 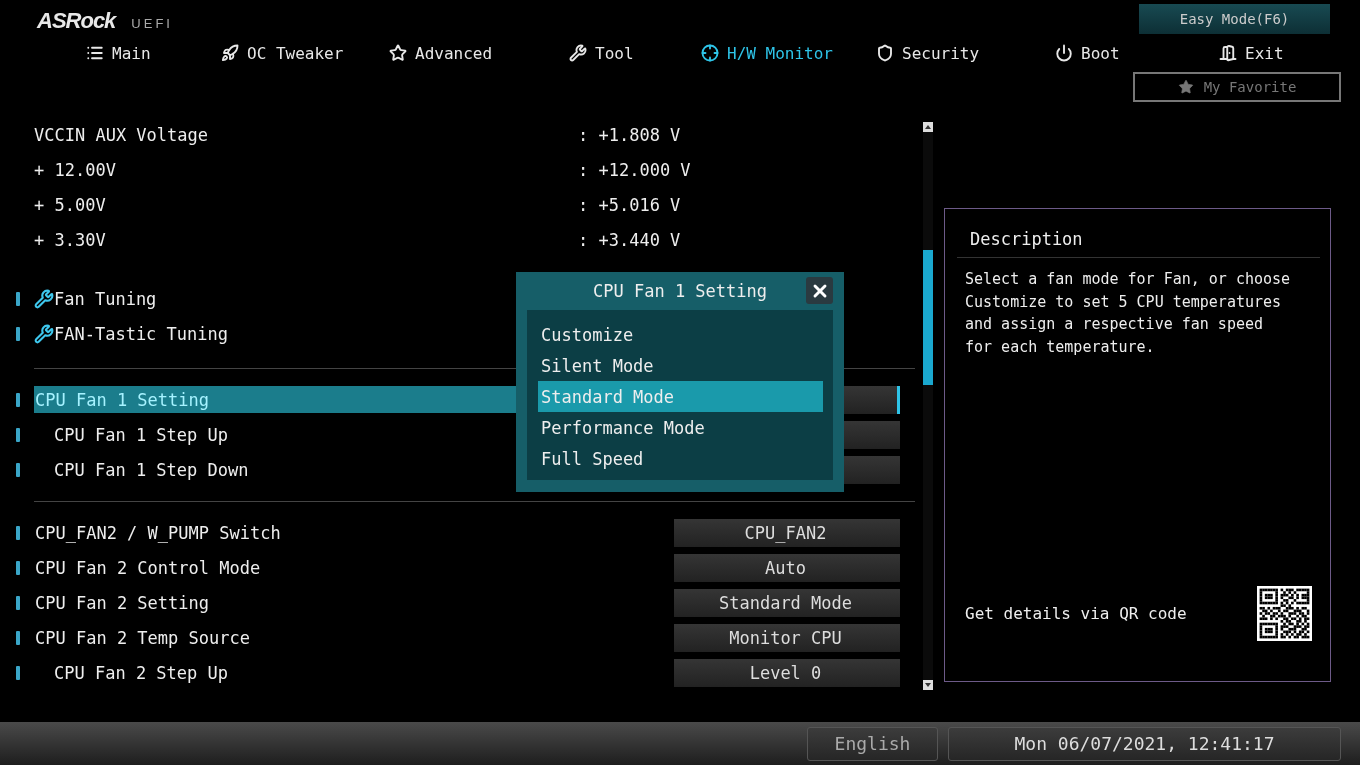 I want to click on value-field: Monitor CPU, so click(x=787, y=637).